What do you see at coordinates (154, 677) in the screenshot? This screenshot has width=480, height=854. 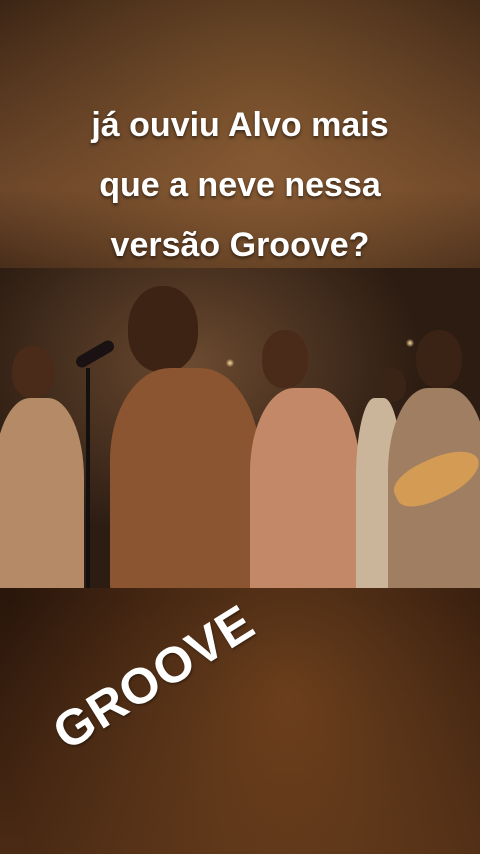 I see `groove-label: GROOVE` at bounding box center [154, 677].